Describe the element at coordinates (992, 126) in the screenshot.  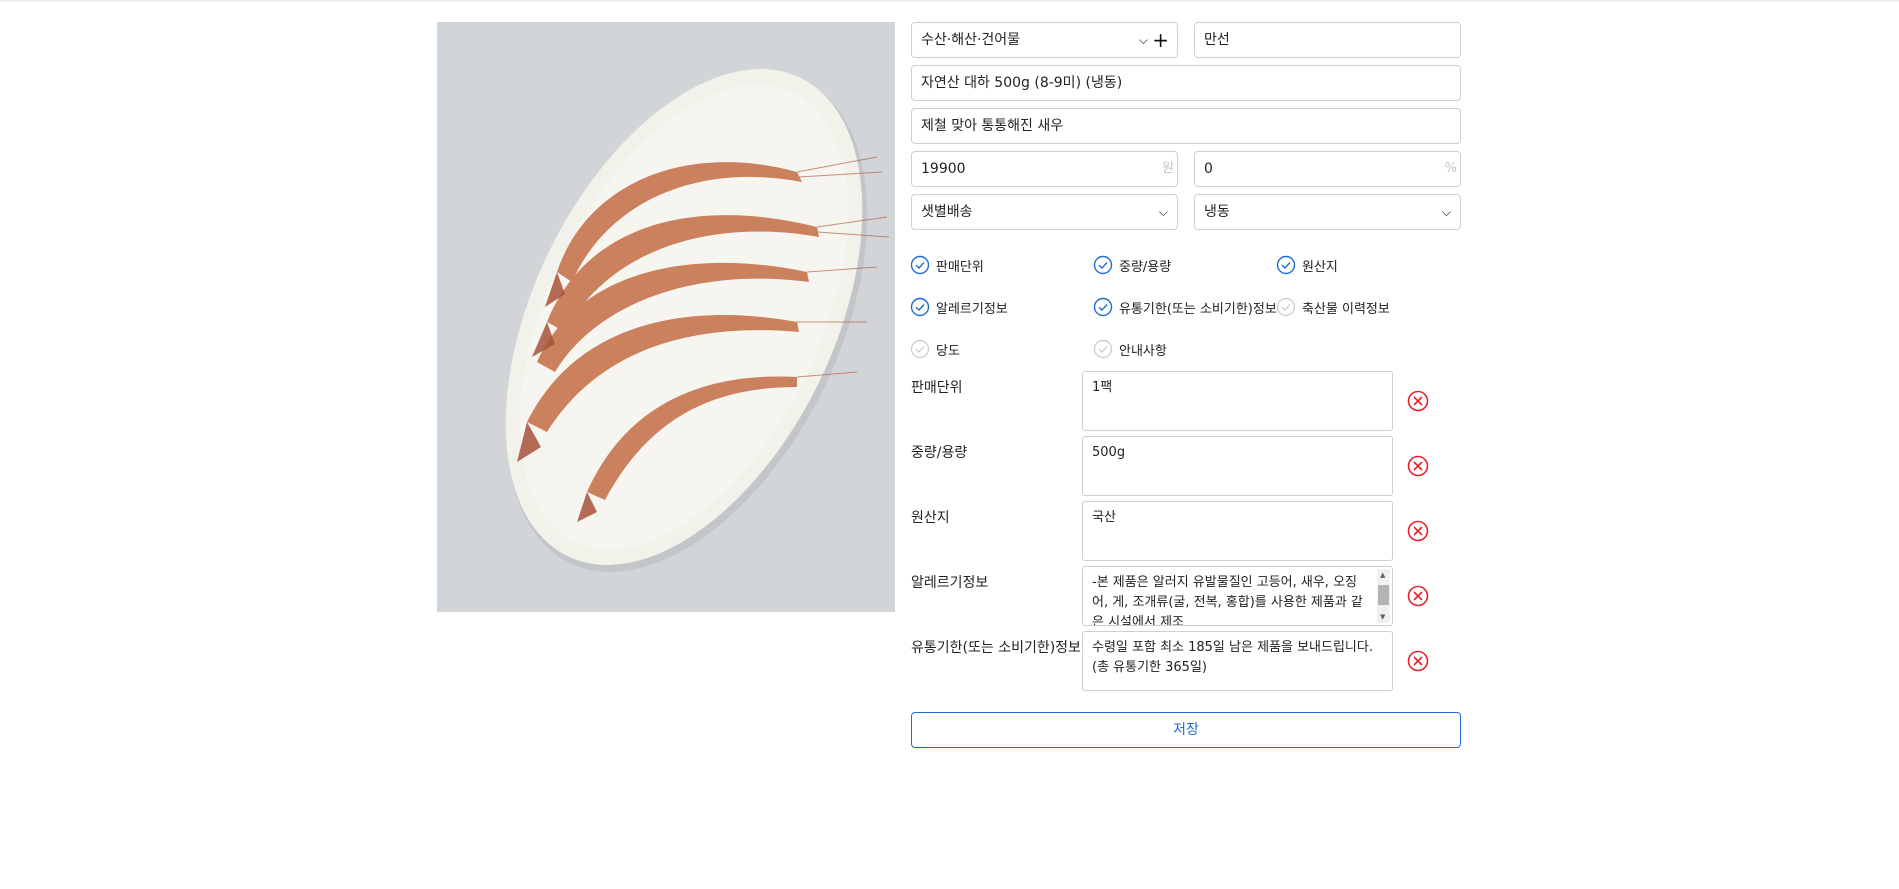
I see `subtitle-value: 제철 맞아 통통해진 새우` at that location.